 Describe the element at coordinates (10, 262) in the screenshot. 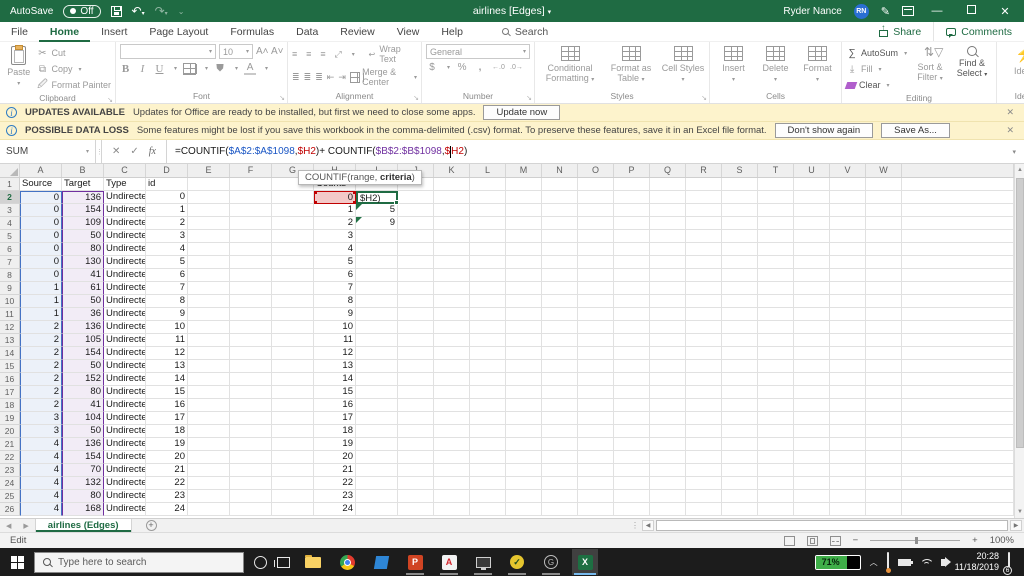

I see `row-header-7: 7` at that location.